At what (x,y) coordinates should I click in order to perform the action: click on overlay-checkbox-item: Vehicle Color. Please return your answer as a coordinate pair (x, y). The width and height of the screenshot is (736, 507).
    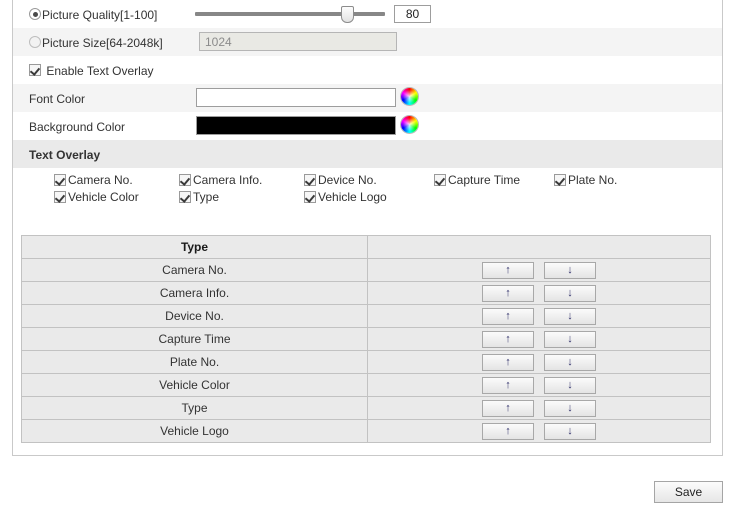
    Looking at the image, I should click on (96, 197).